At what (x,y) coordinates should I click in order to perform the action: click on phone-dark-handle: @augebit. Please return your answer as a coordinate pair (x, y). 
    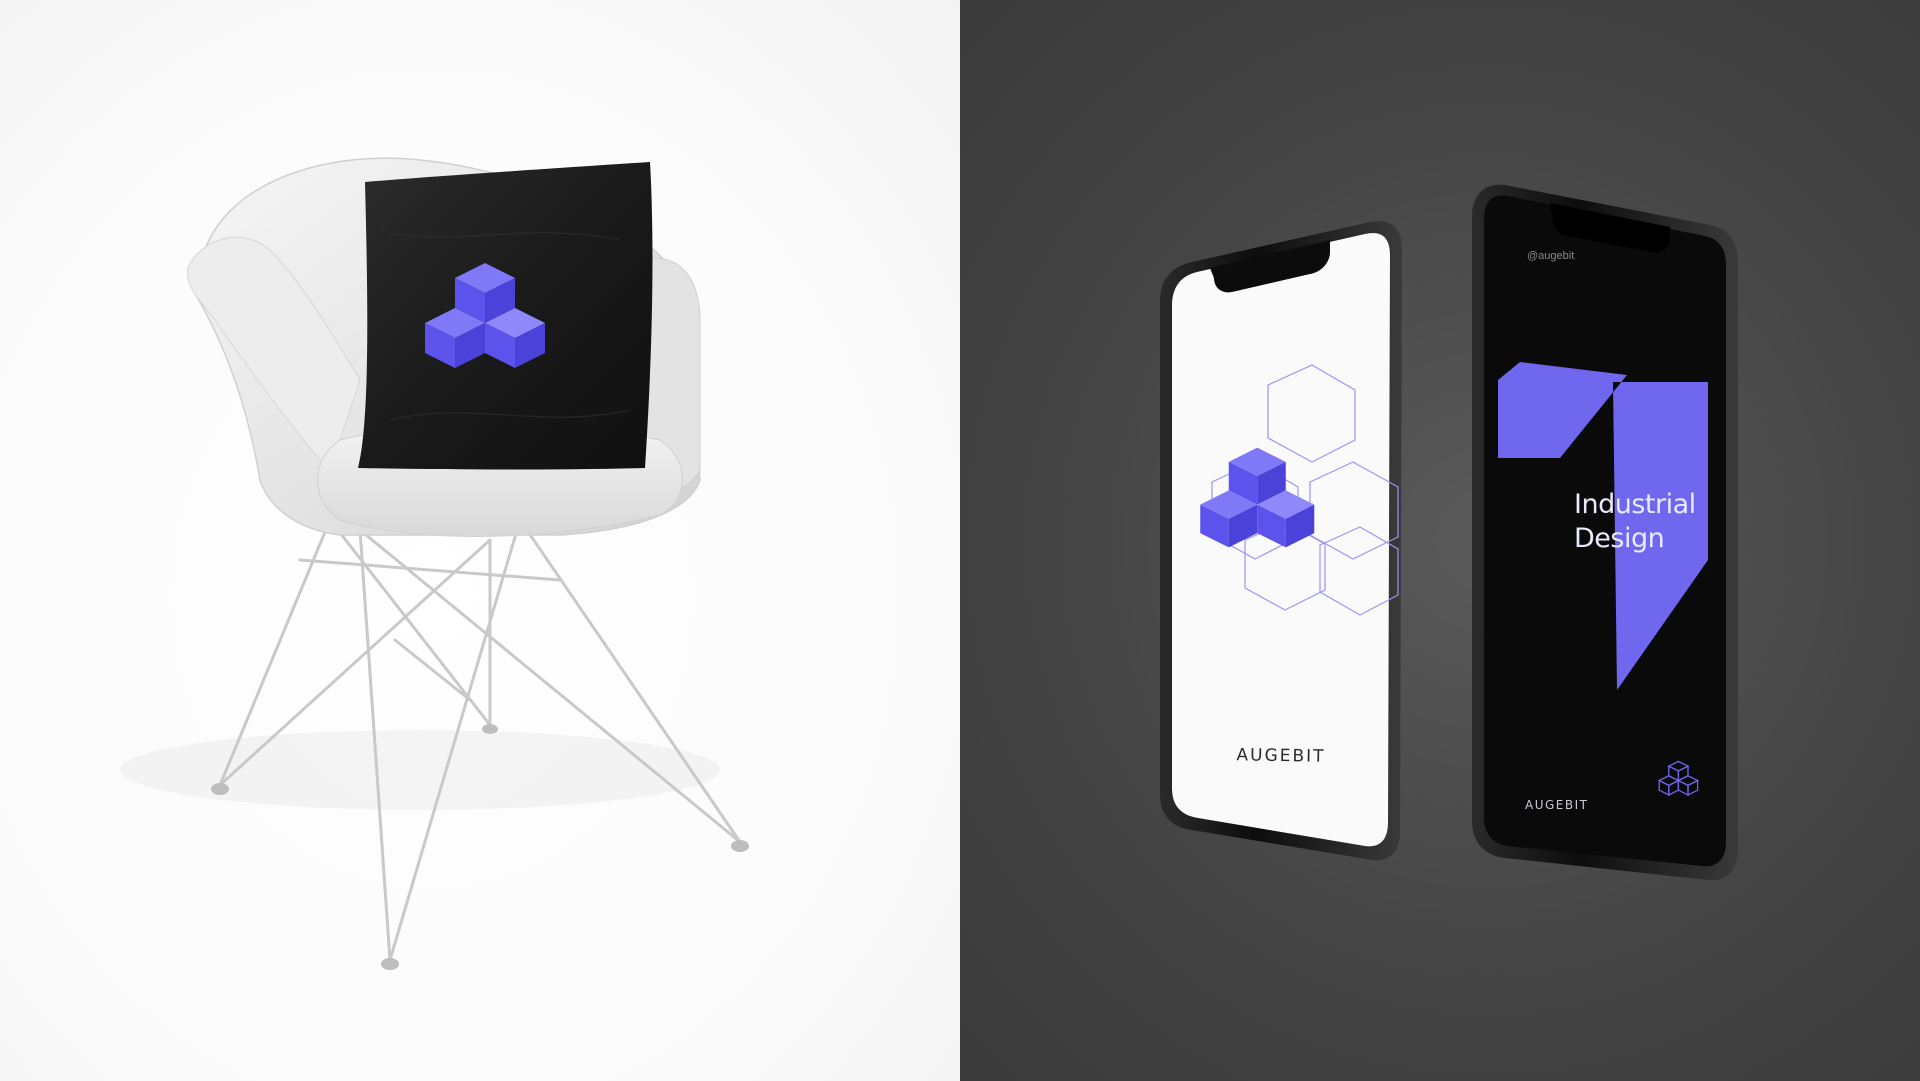
    Looking at the image, I should click on (1551, 256).